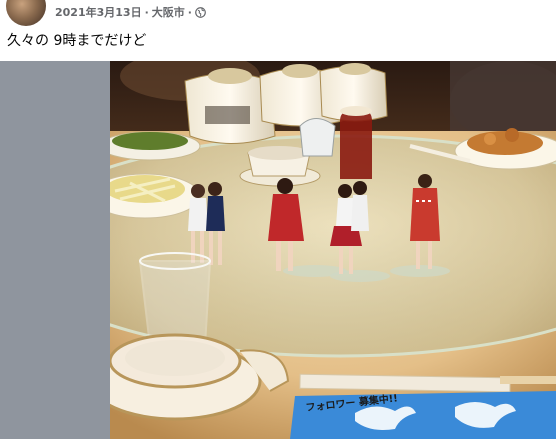  Describe the element at coordinates (175, 299) in the screenshot. I see `drinking-glass` at that location.